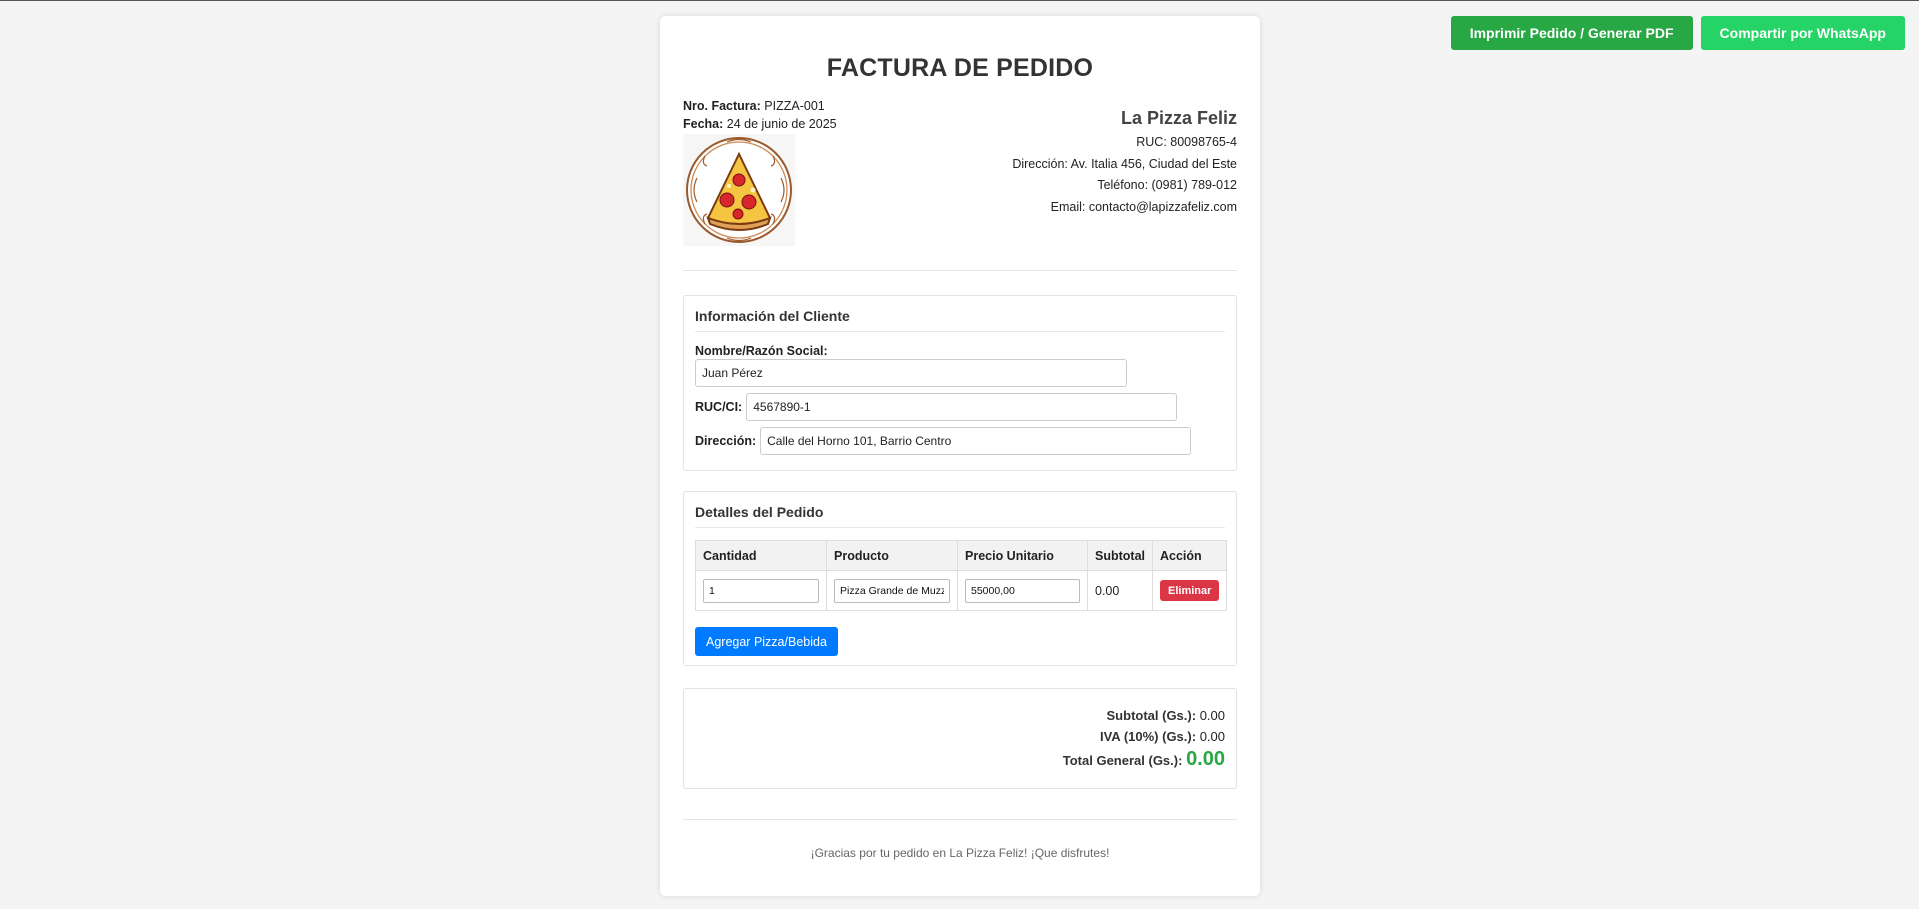  I want to click on footer-divider, so click(960, 819).